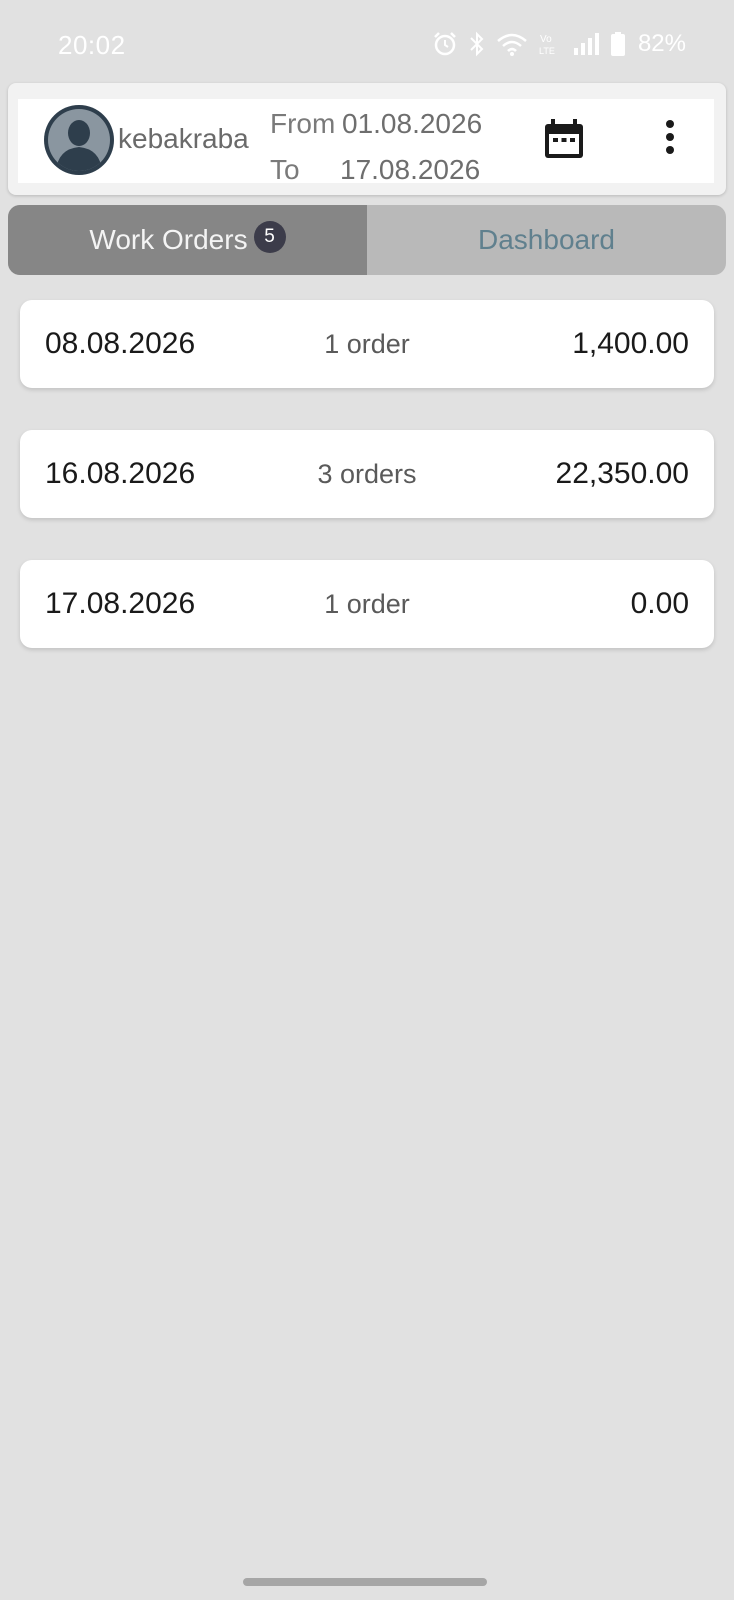  Describe the element at coordinates (269, 237) in the screenshot. I see `work-orders-count-badge: 5` at that location.